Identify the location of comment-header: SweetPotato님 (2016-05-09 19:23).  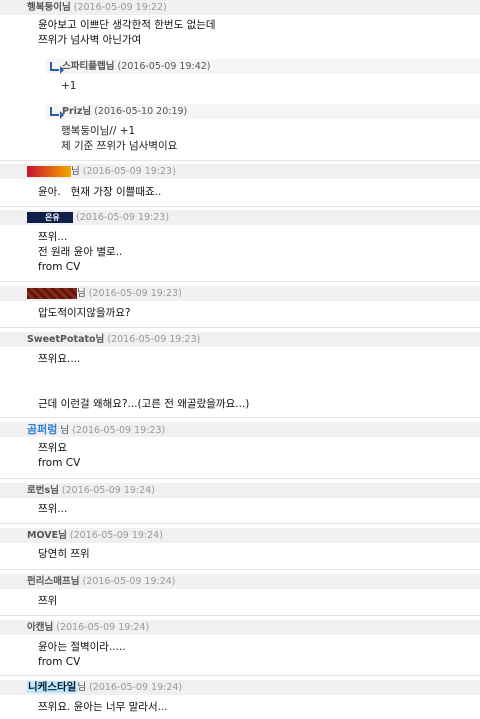
(240, 339).